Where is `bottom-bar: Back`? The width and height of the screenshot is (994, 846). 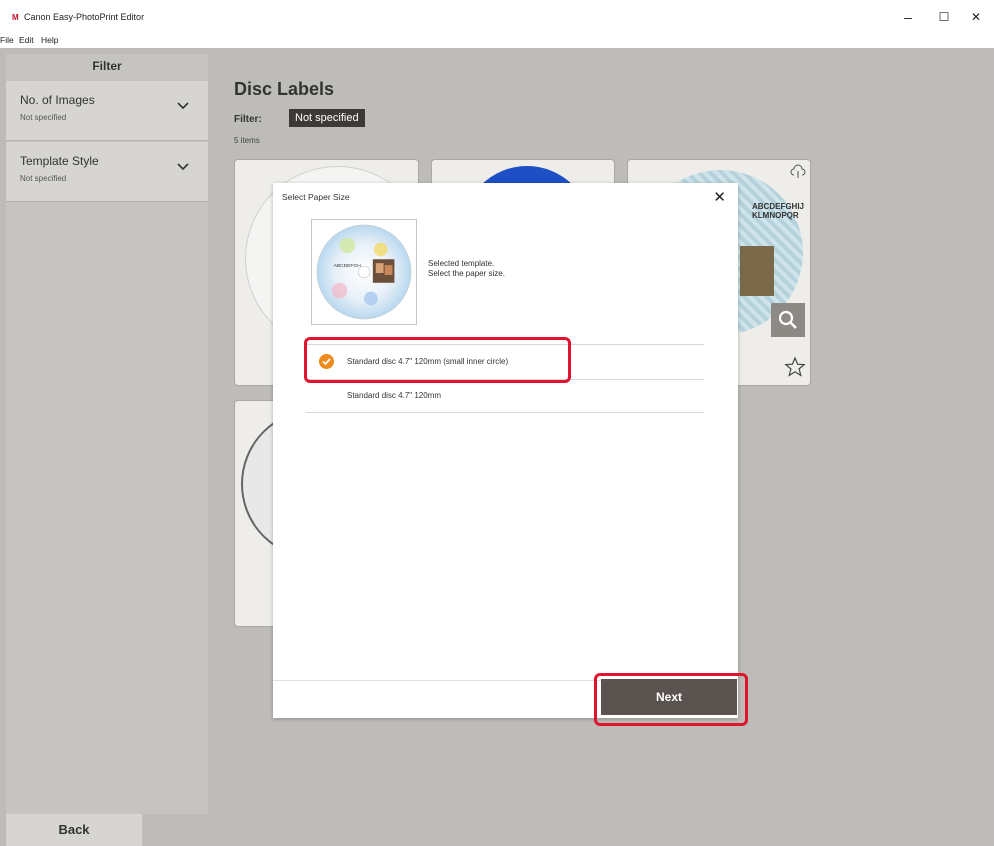 bottom-bar: Back is located at coordinates (497, 830).